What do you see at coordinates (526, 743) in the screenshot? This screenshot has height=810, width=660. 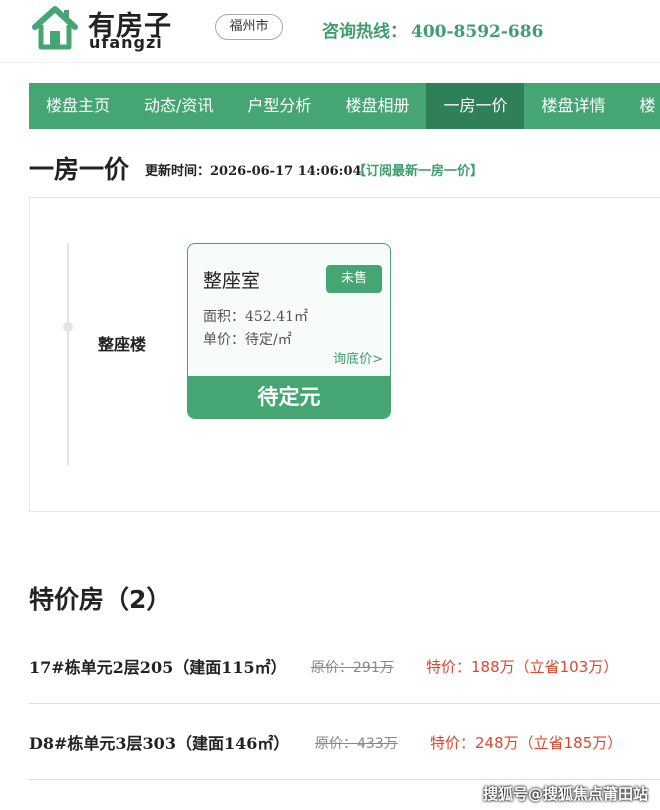 I see `listing-special-price: 特价：248万（立省185万）` at bounding box center [526, 743].